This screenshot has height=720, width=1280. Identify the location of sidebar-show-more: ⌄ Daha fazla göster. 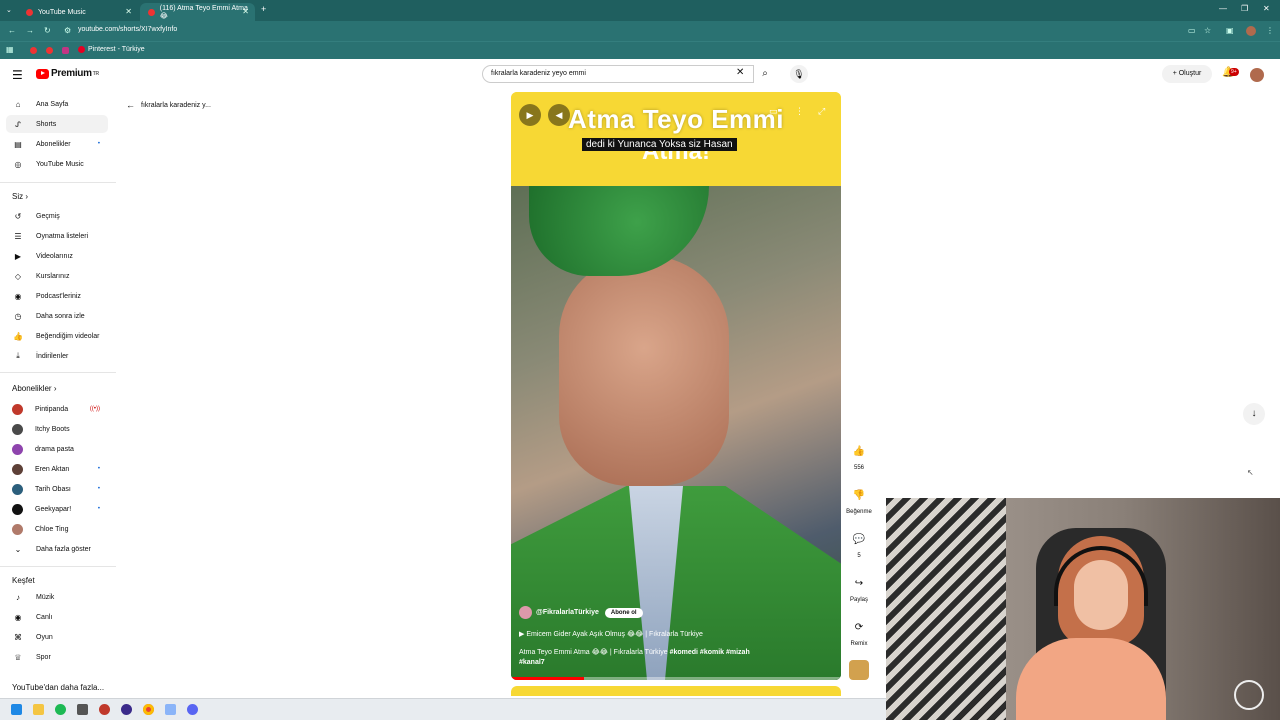
(57, 549).